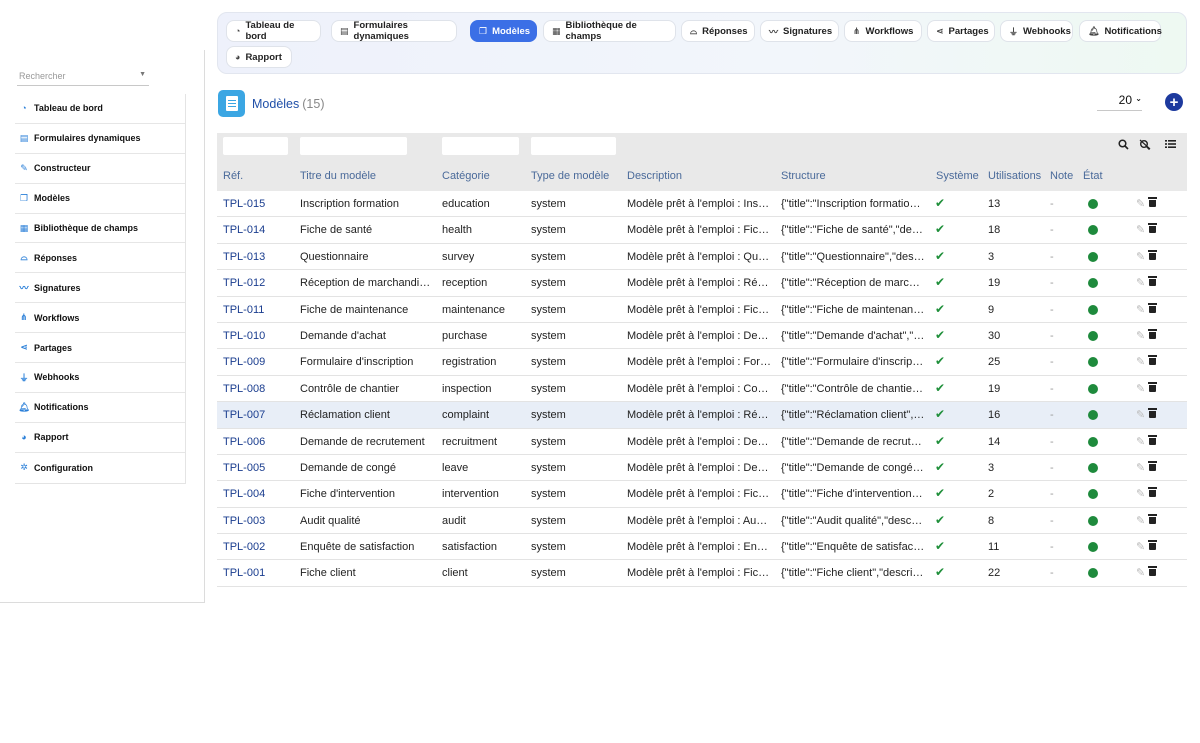 Image resolution: width=1200 pixels, height=743 pixels. I want to click on tab-rapport: ◕ Rapport, so click(259, 57).